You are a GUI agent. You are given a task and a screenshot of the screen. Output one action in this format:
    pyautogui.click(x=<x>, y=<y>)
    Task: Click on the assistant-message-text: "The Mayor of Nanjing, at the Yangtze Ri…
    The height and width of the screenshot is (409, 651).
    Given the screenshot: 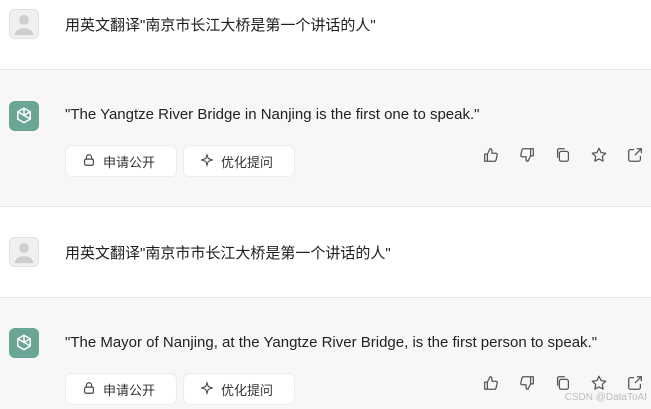 What is the action you would take?
    pyautogui.click(x=331, y=342)
    